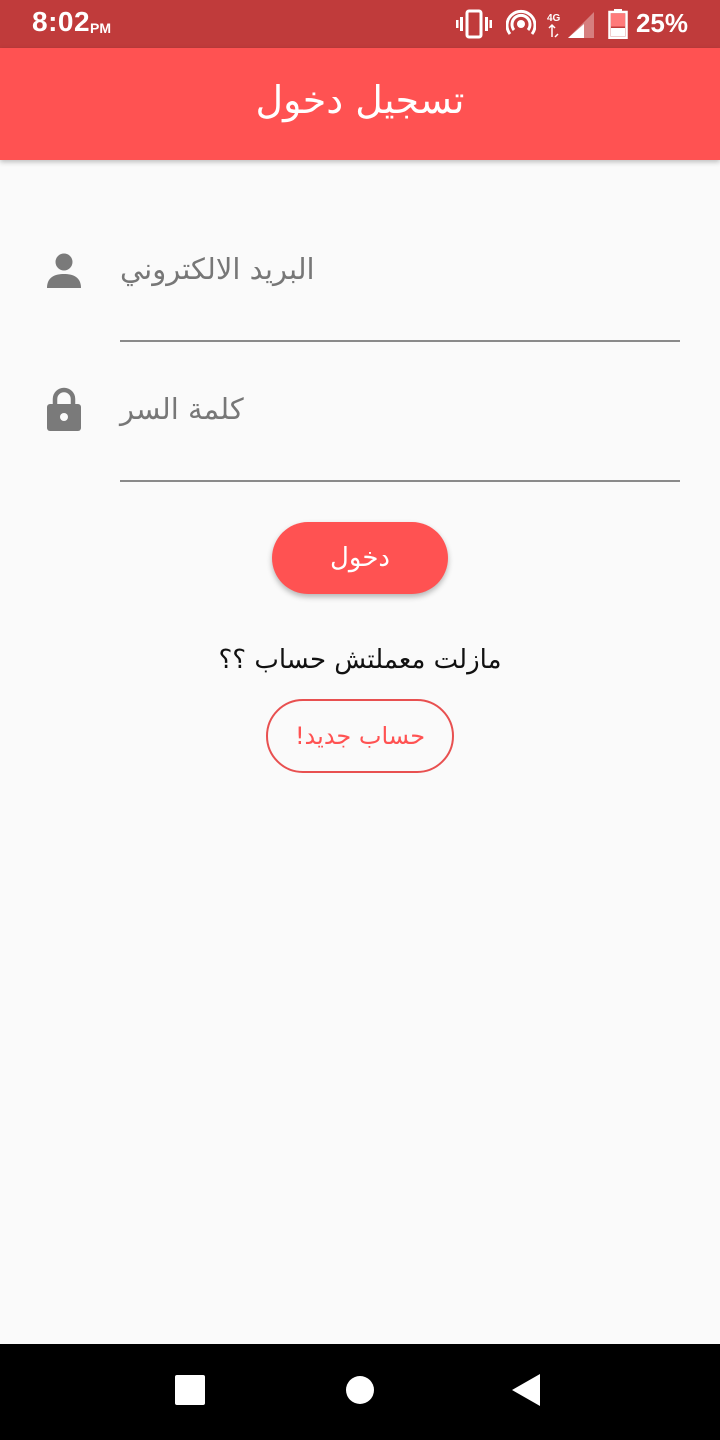  Describe the element at coordinates (360, 24) in the screenshot. I see `status-bar: 8:02 PM 4G 25%` at that location.